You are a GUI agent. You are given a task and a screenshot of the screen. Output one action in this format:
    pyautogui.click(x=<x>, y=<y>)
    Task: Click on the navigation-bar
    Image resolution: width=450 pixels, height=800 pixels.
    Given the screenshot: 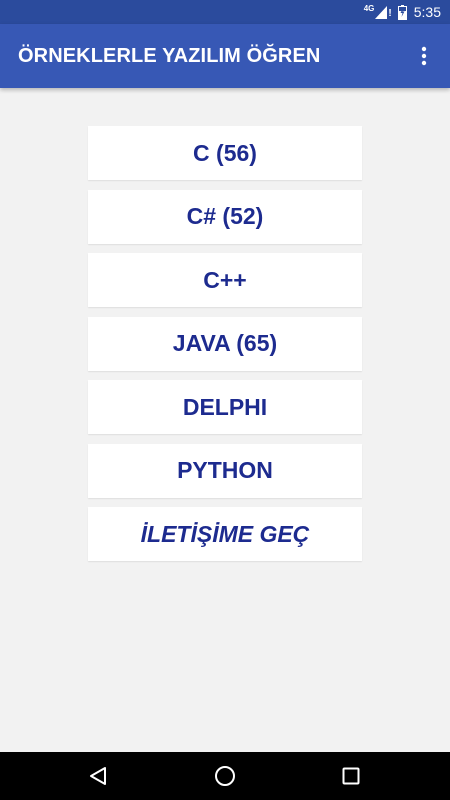 What is the action you would take?
    pyautogui.click(x=225, y=776)
    